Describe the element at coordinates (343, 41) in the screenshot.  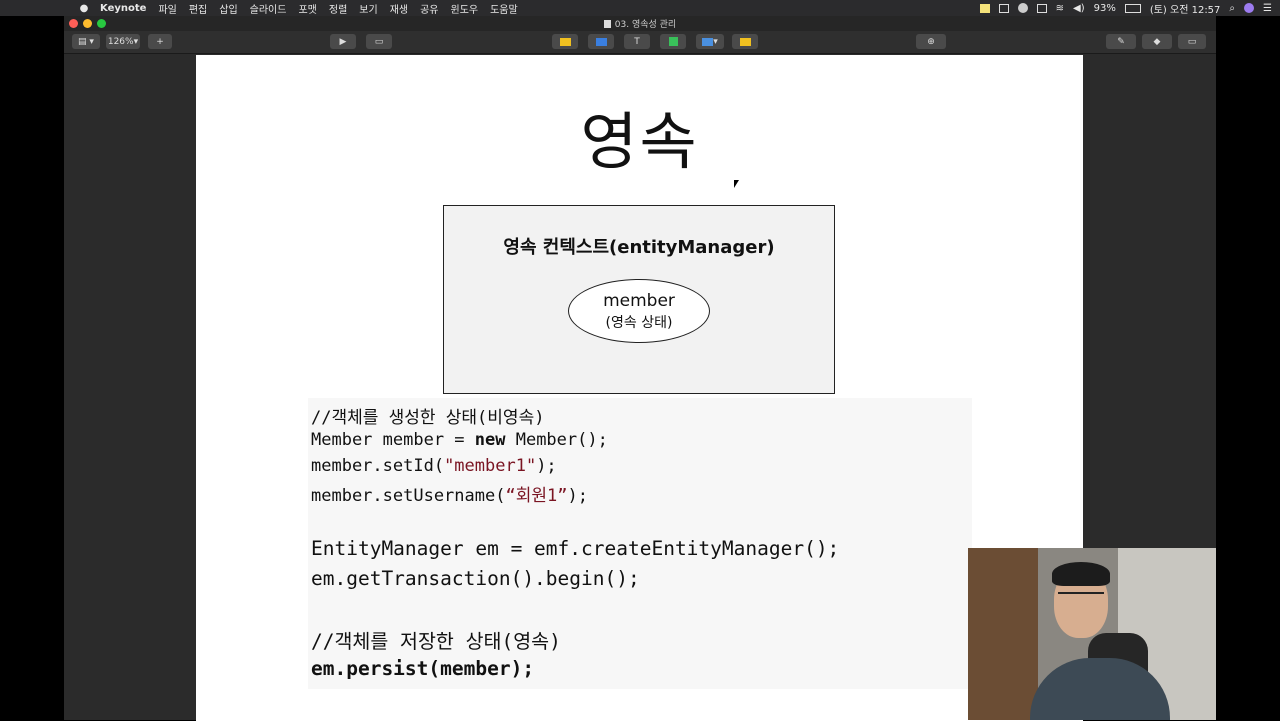
I see `play-button: ▶` at that location.